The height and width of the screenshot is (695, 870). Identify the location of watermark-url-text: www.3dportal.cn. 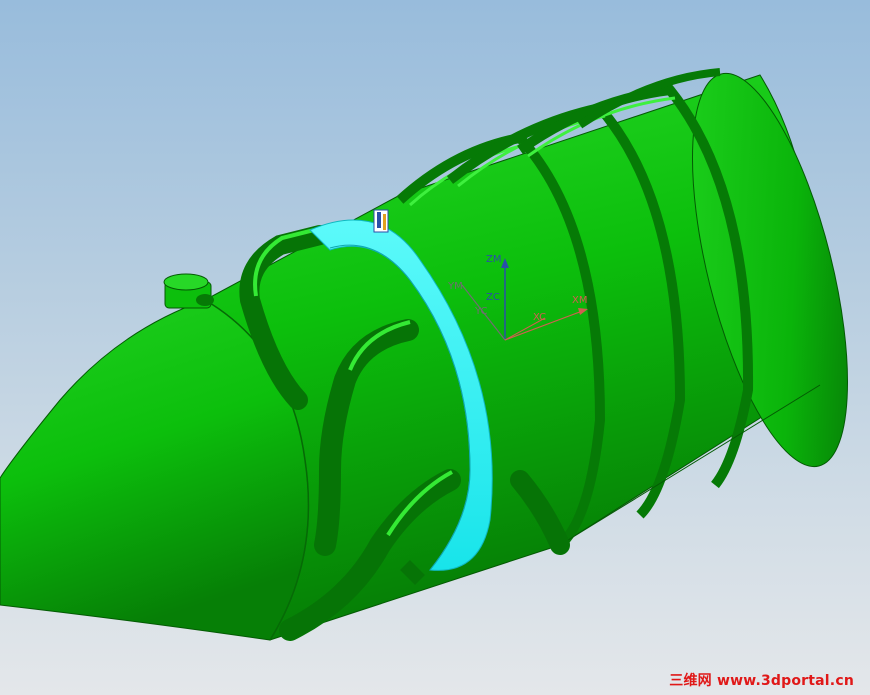
(785, 681).